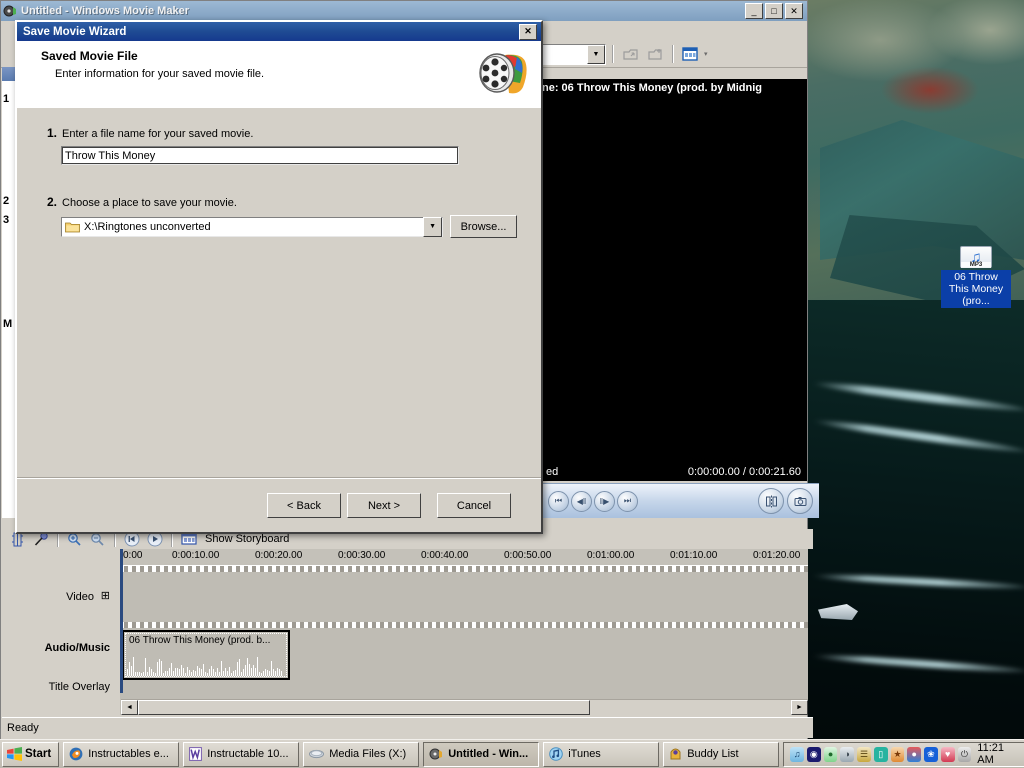  I want to click on next-frame-button: ‖▶, so click(604, 501).